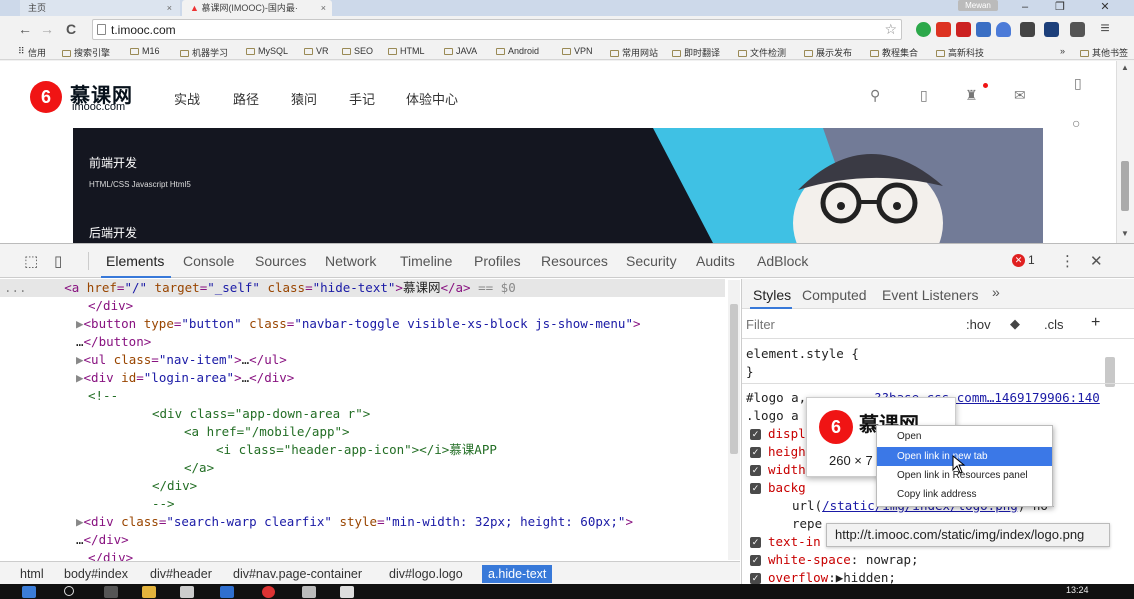  Describe the element at coordinates (86, 52) in the screenshot. I see `bookmark-item: 搜索引擎` at that location.